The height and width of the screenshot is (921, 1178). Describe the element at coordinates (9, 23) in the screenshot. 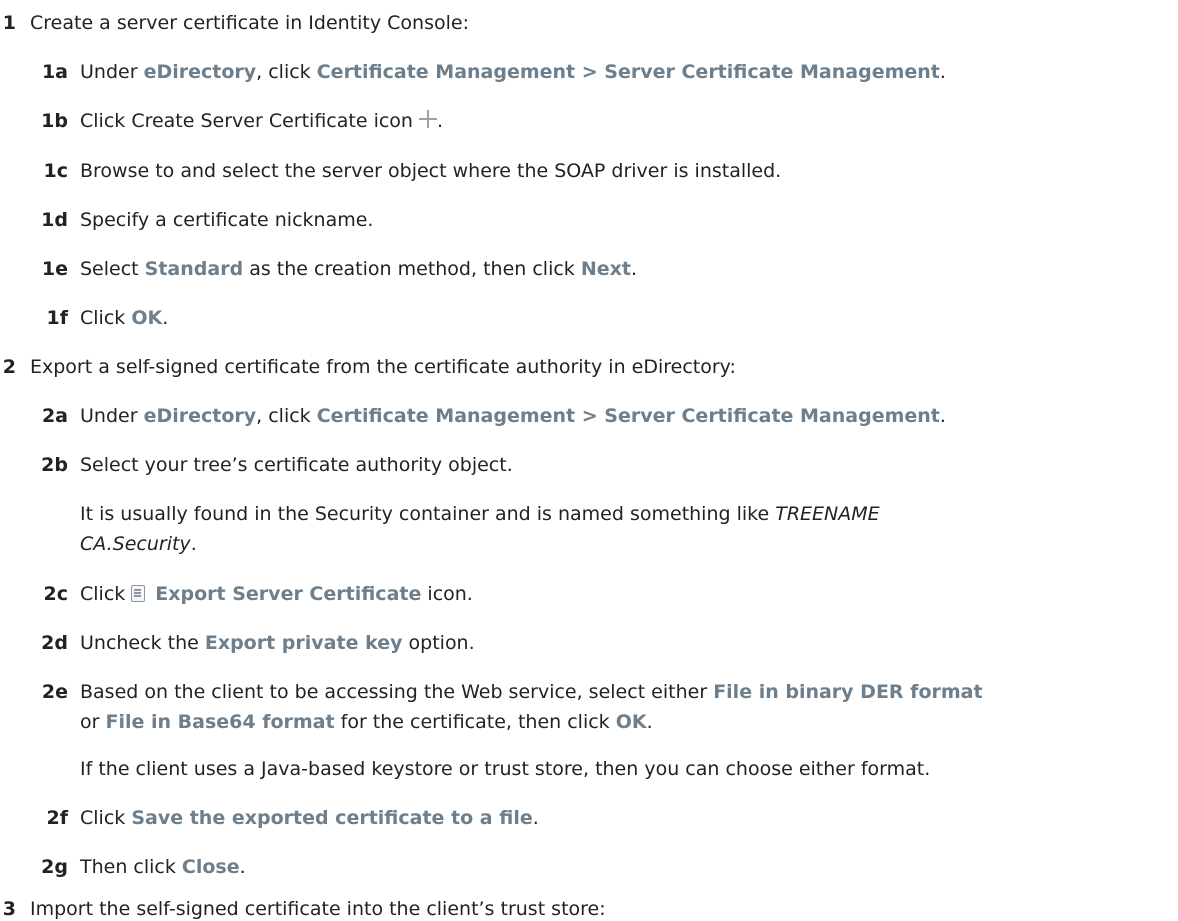

I see `step-number: 1` at that location.